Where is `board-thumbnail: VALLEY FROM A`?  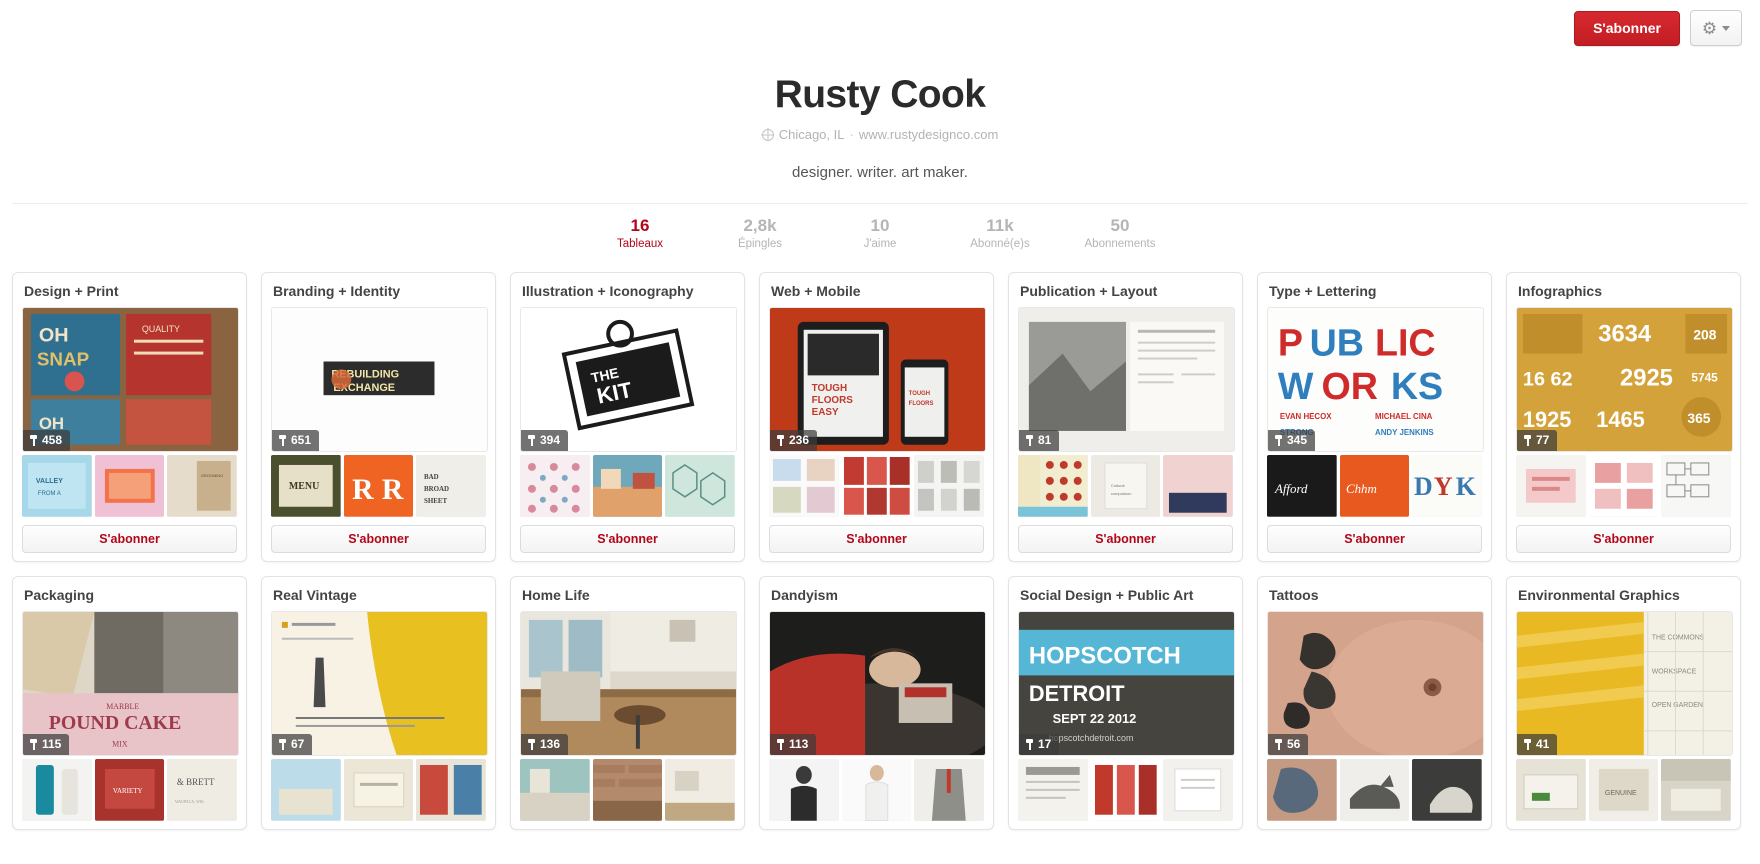 board-thumbnail: VALLEY FROM A is located at coordinates (57, 486).